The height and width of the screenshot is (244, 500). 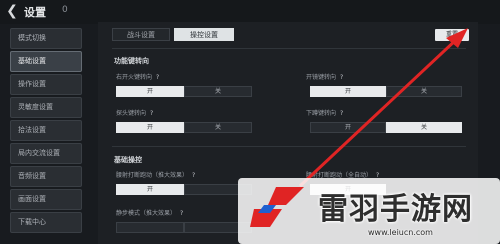 I want to click on watermark-text: 雷羽手游网, so click(x=395, y=209).